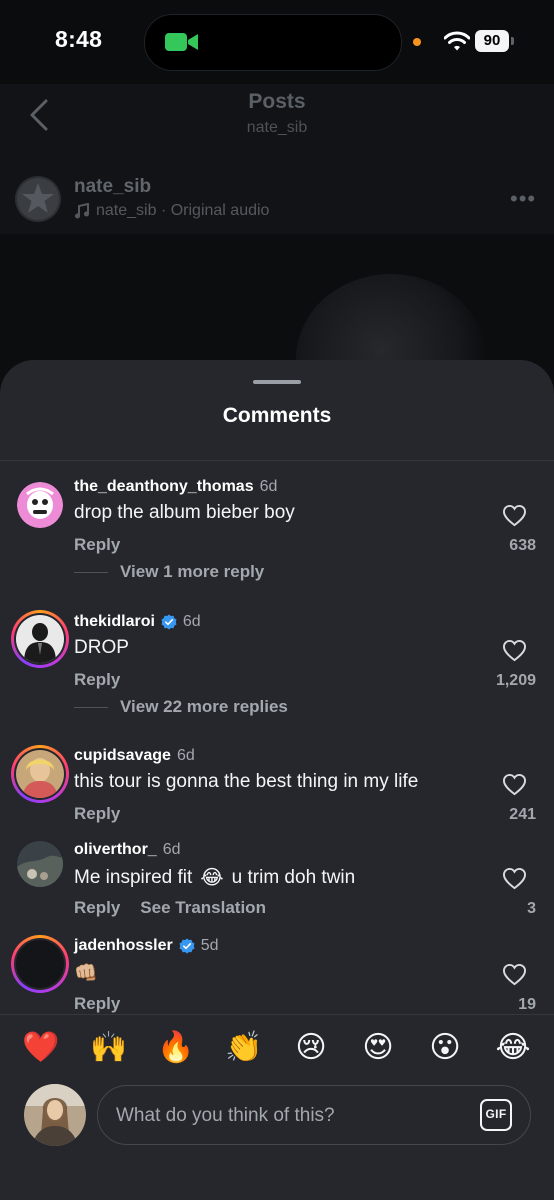  I want to click on more-options-icon: •••, so click(523, 199).